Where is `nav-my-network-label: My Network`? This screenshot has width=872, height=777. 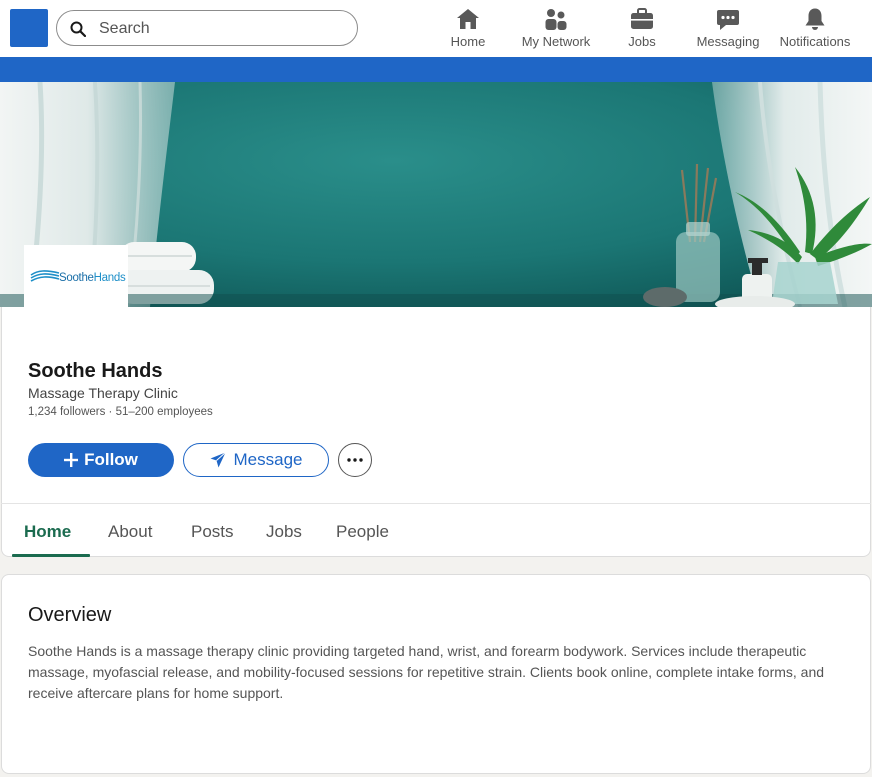
nav-my-network-label: My Network is located at coordinates (556, 41).